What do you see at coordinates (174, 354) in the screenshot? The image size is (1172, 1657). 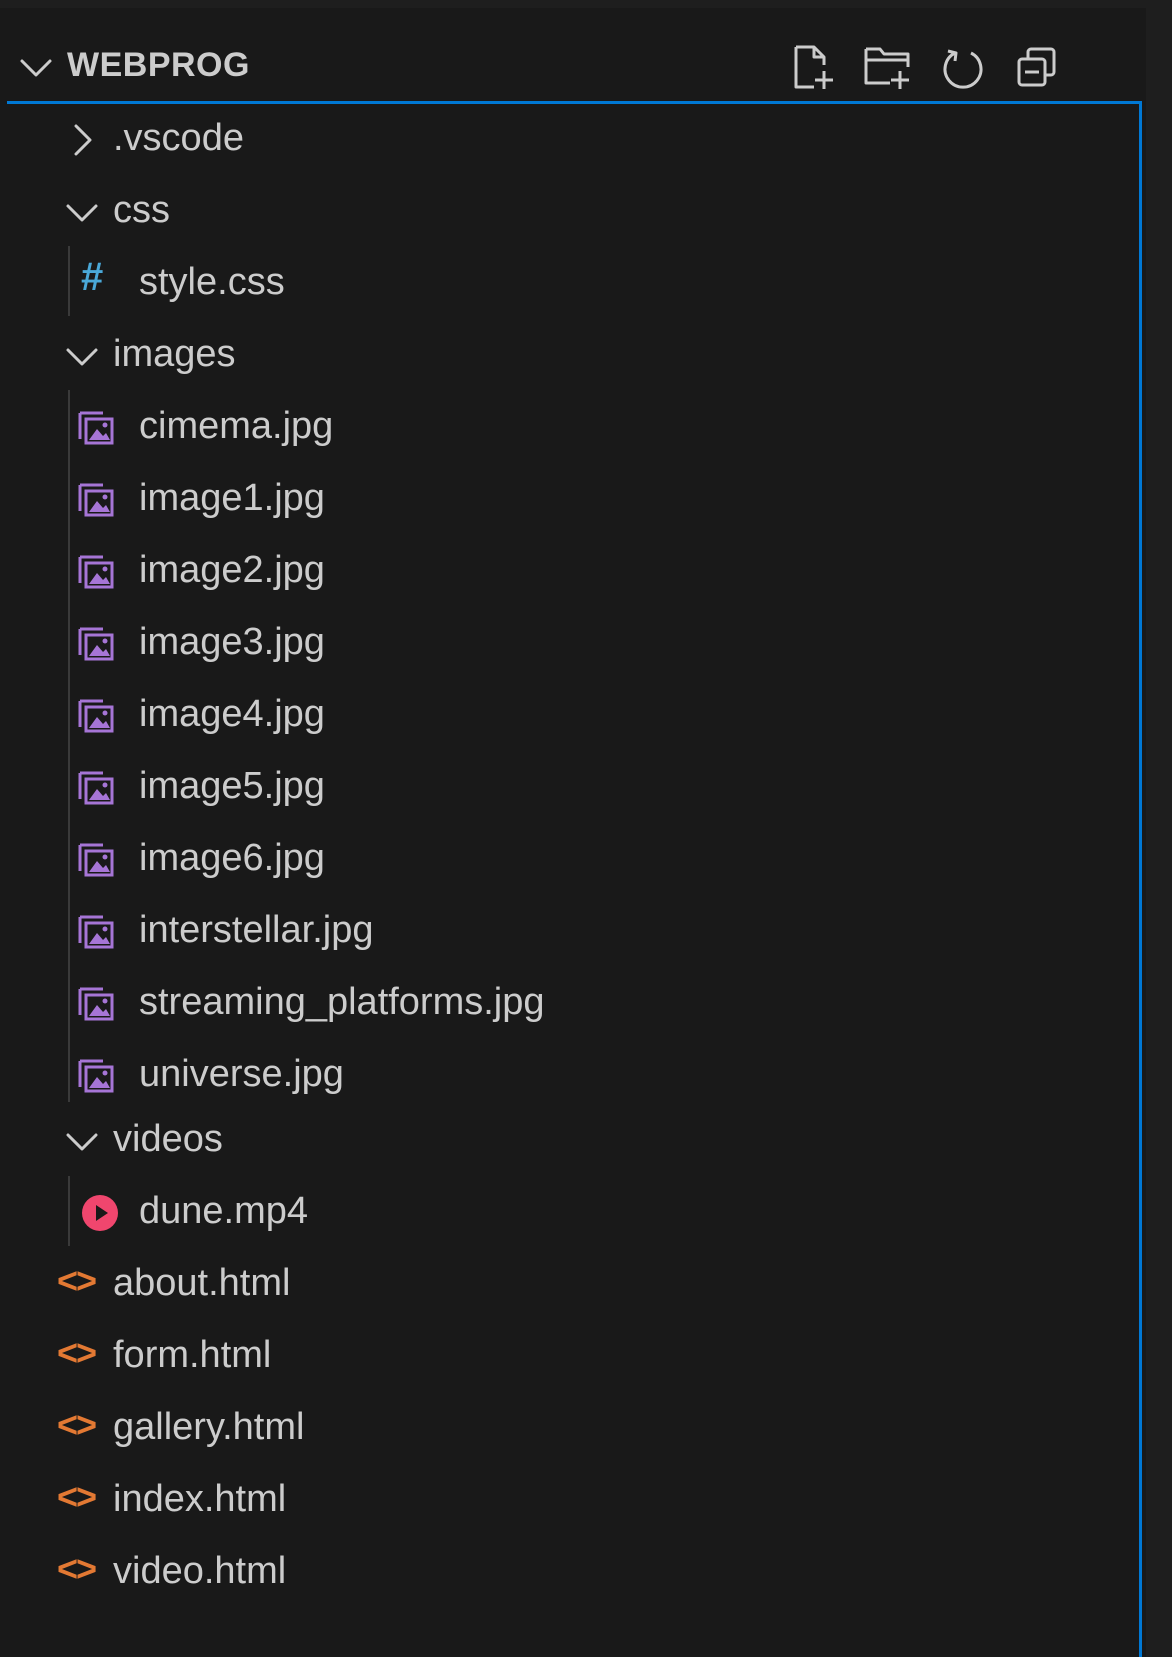 I see `folder-label: images` at bounding box center [174, 354].